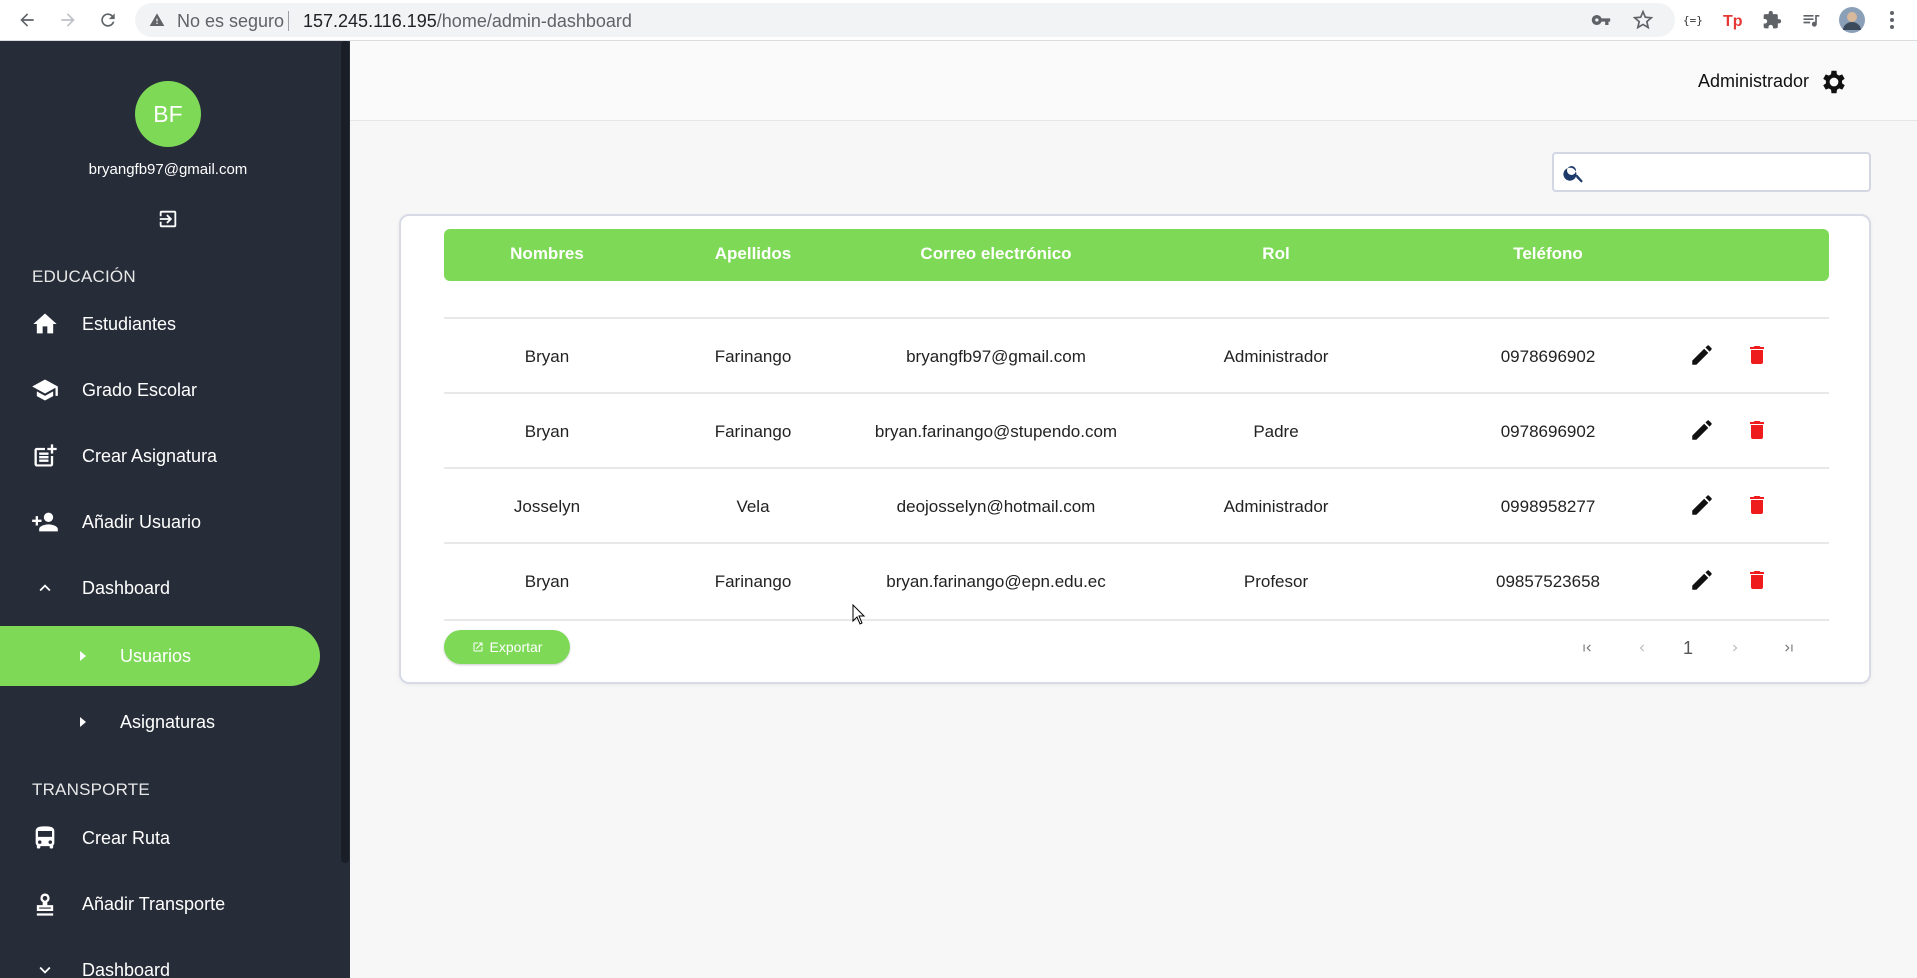 The image size is (1917, 978). I want to click on last-page-icon, so click(1789, 648).